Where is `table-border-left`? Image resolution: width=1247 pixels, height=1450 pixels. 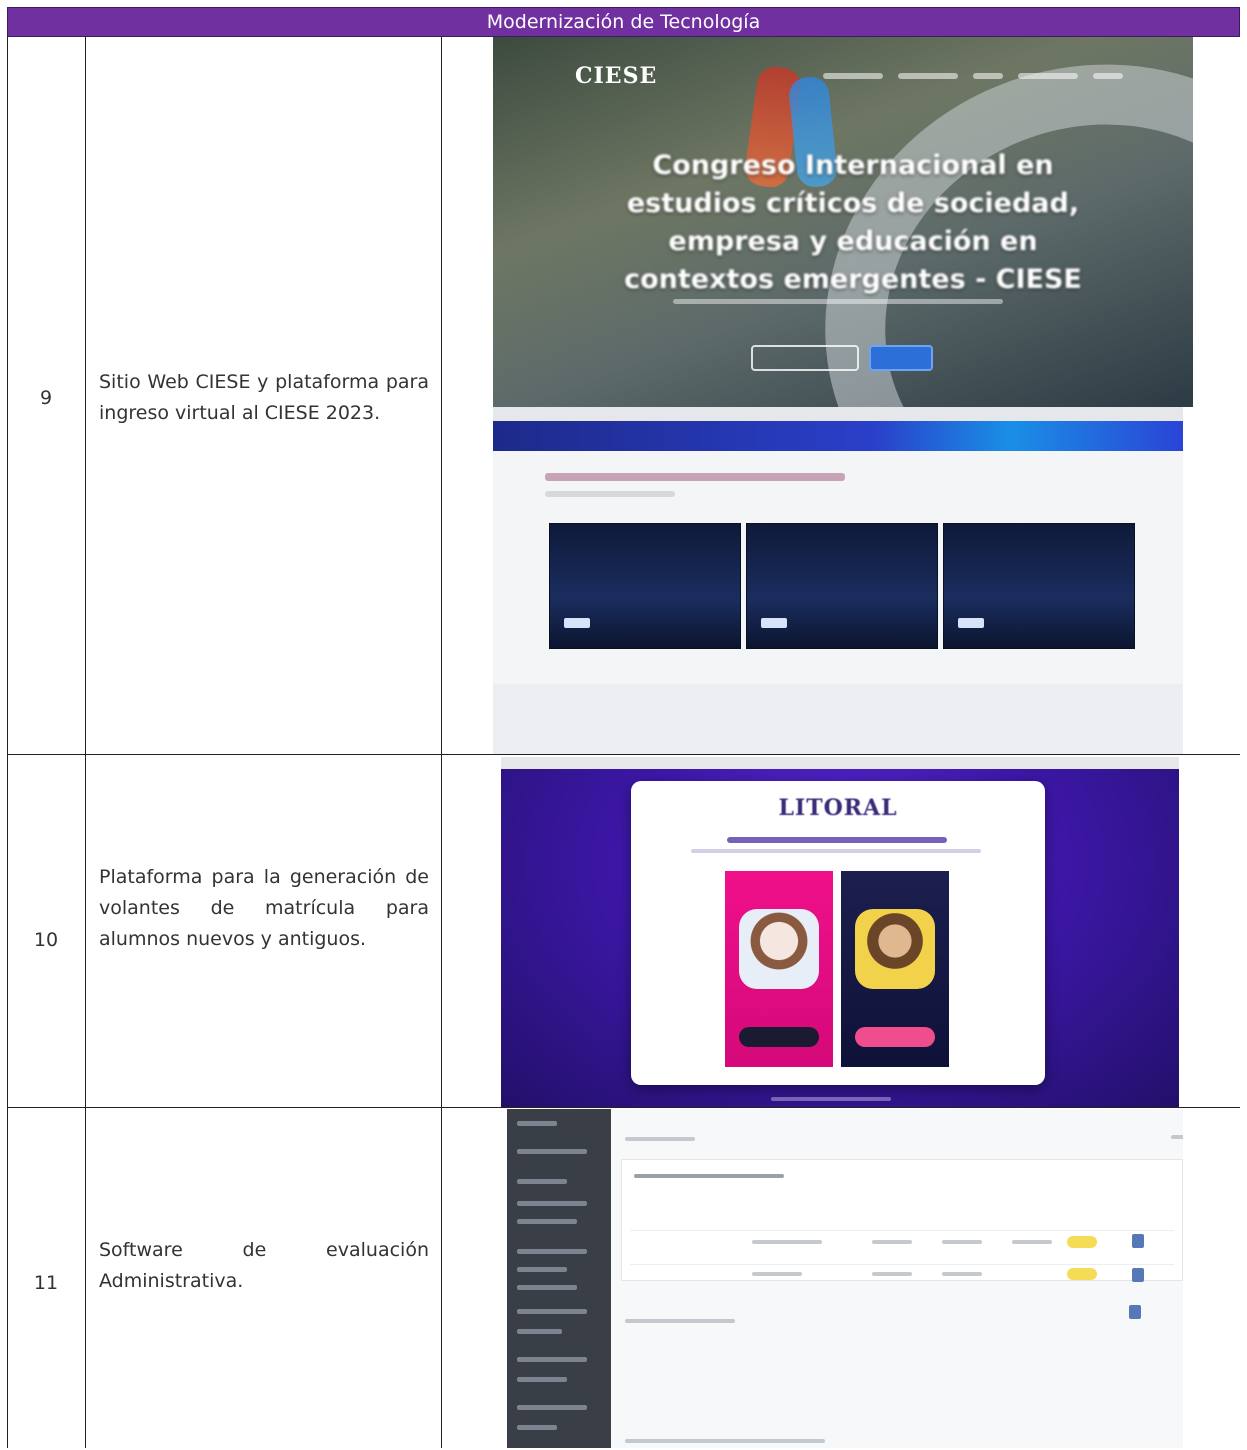
table-border-left is located at coordinates (7, 742).